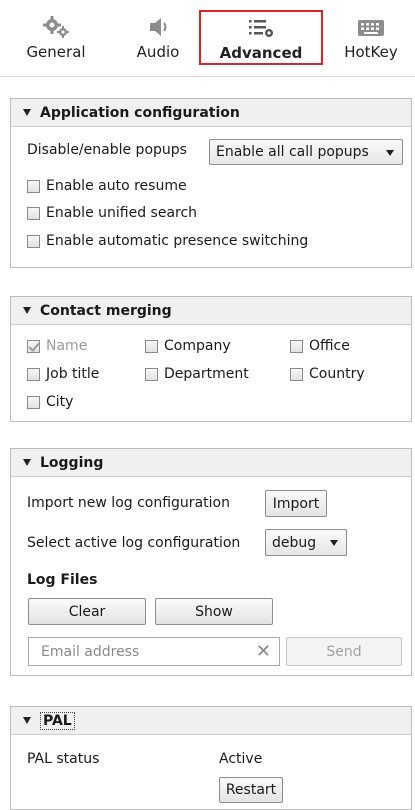 The width and height of the screenshot is (415, 810). I want to click on import-log-label: Import new log configuration, so click(128, 503).